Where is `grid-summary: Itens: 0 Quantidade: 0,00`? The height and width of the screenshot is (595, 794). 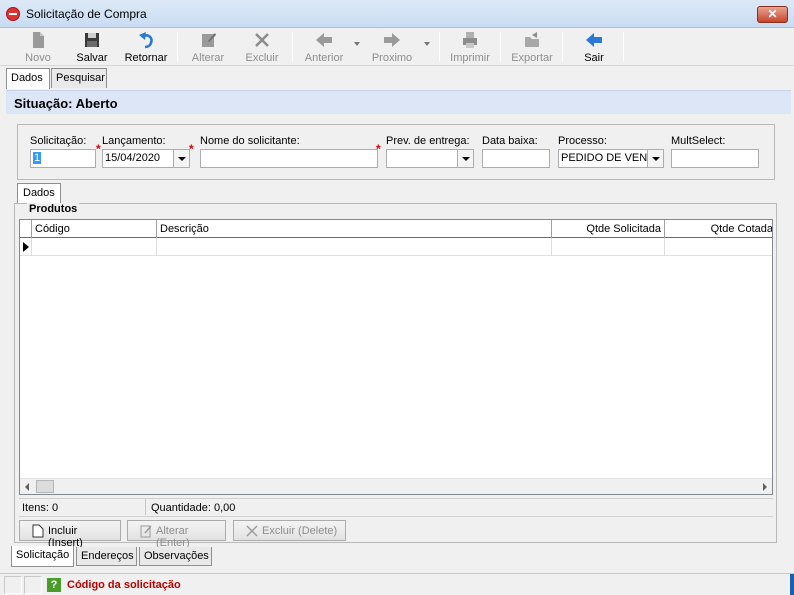 grid-summary: Itens: 0 Quantidade: 0,00 is located at coordinates (396, 506).